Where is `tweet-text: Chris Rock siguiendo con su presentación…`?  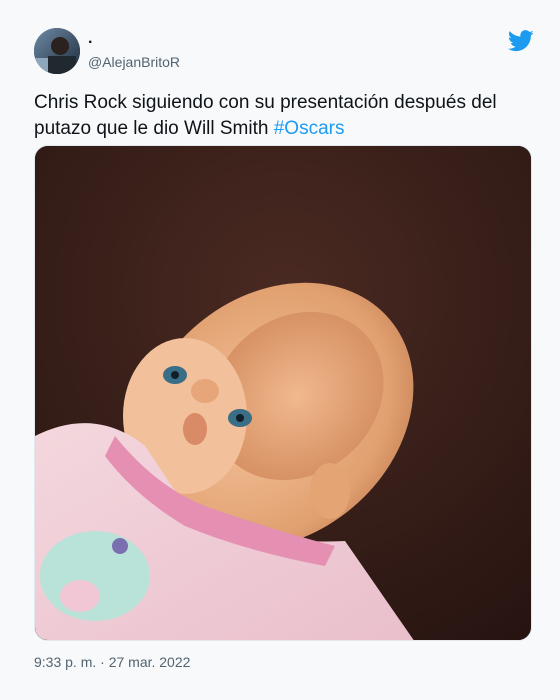 tweet-text: Chris Rock siguiendo con su presentación… is located at coordinates (279, 116).